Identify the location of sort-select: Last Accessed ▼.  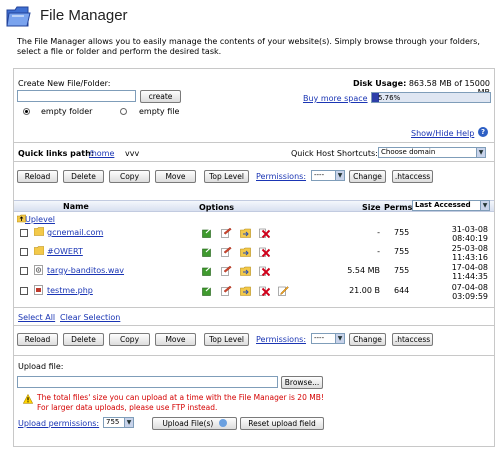
(451, 205).